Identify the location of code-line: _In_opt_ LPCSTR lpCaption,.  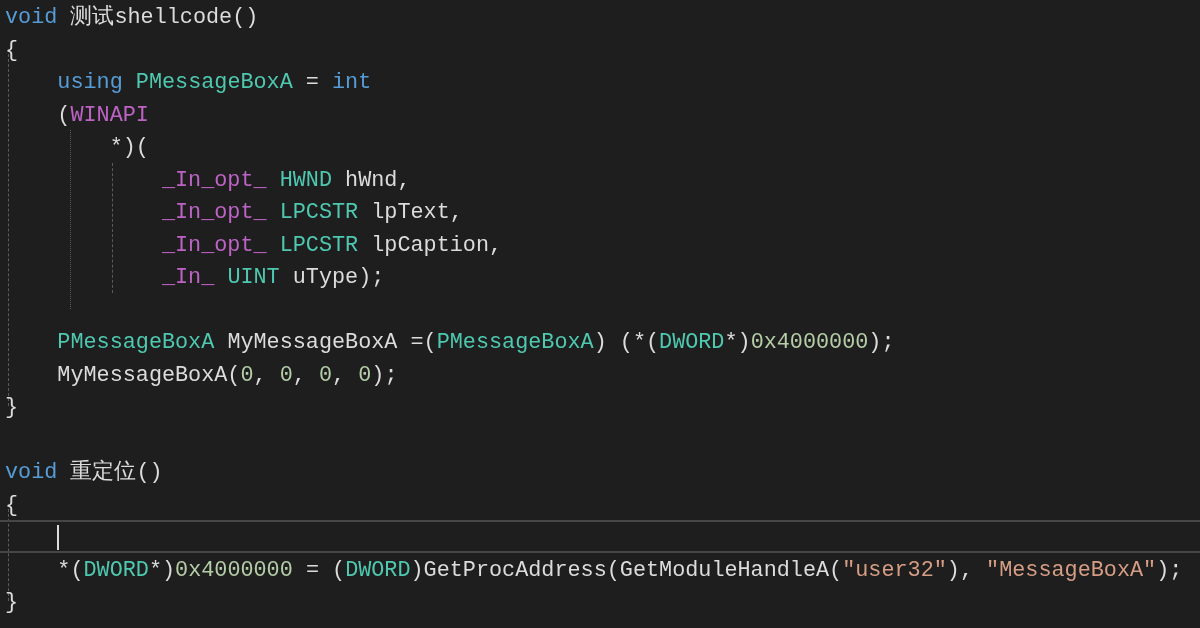
(331, 245).